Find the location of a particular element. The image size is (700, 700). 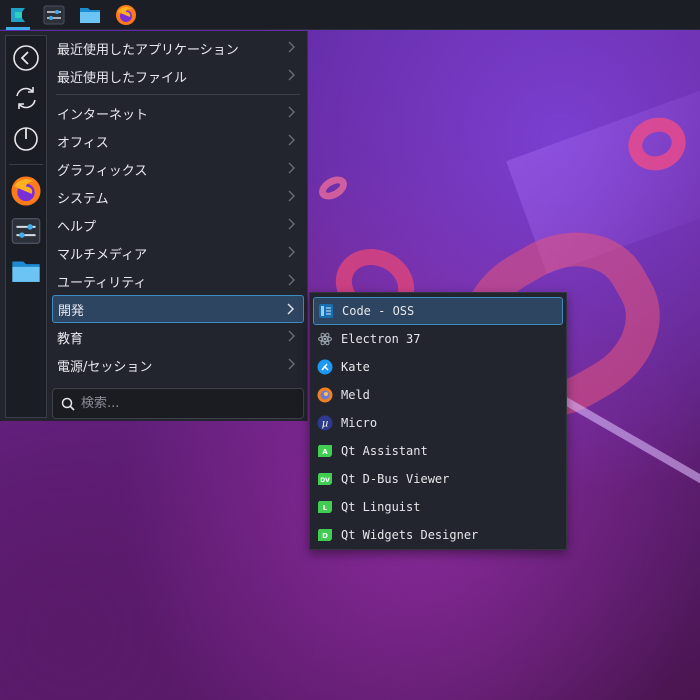

category-label: ヘルプ is located at coordinates (77, 227).